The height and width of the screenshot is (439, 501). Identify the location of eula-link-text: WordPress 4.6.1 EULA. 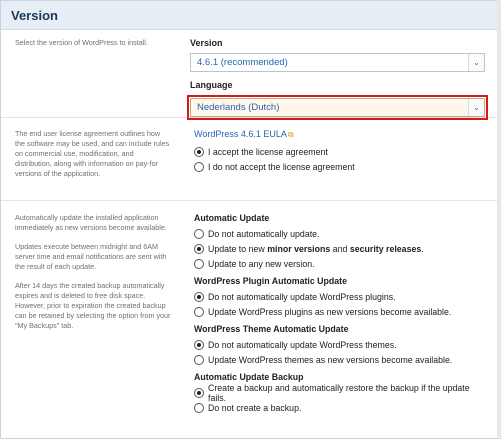
(240, 134).